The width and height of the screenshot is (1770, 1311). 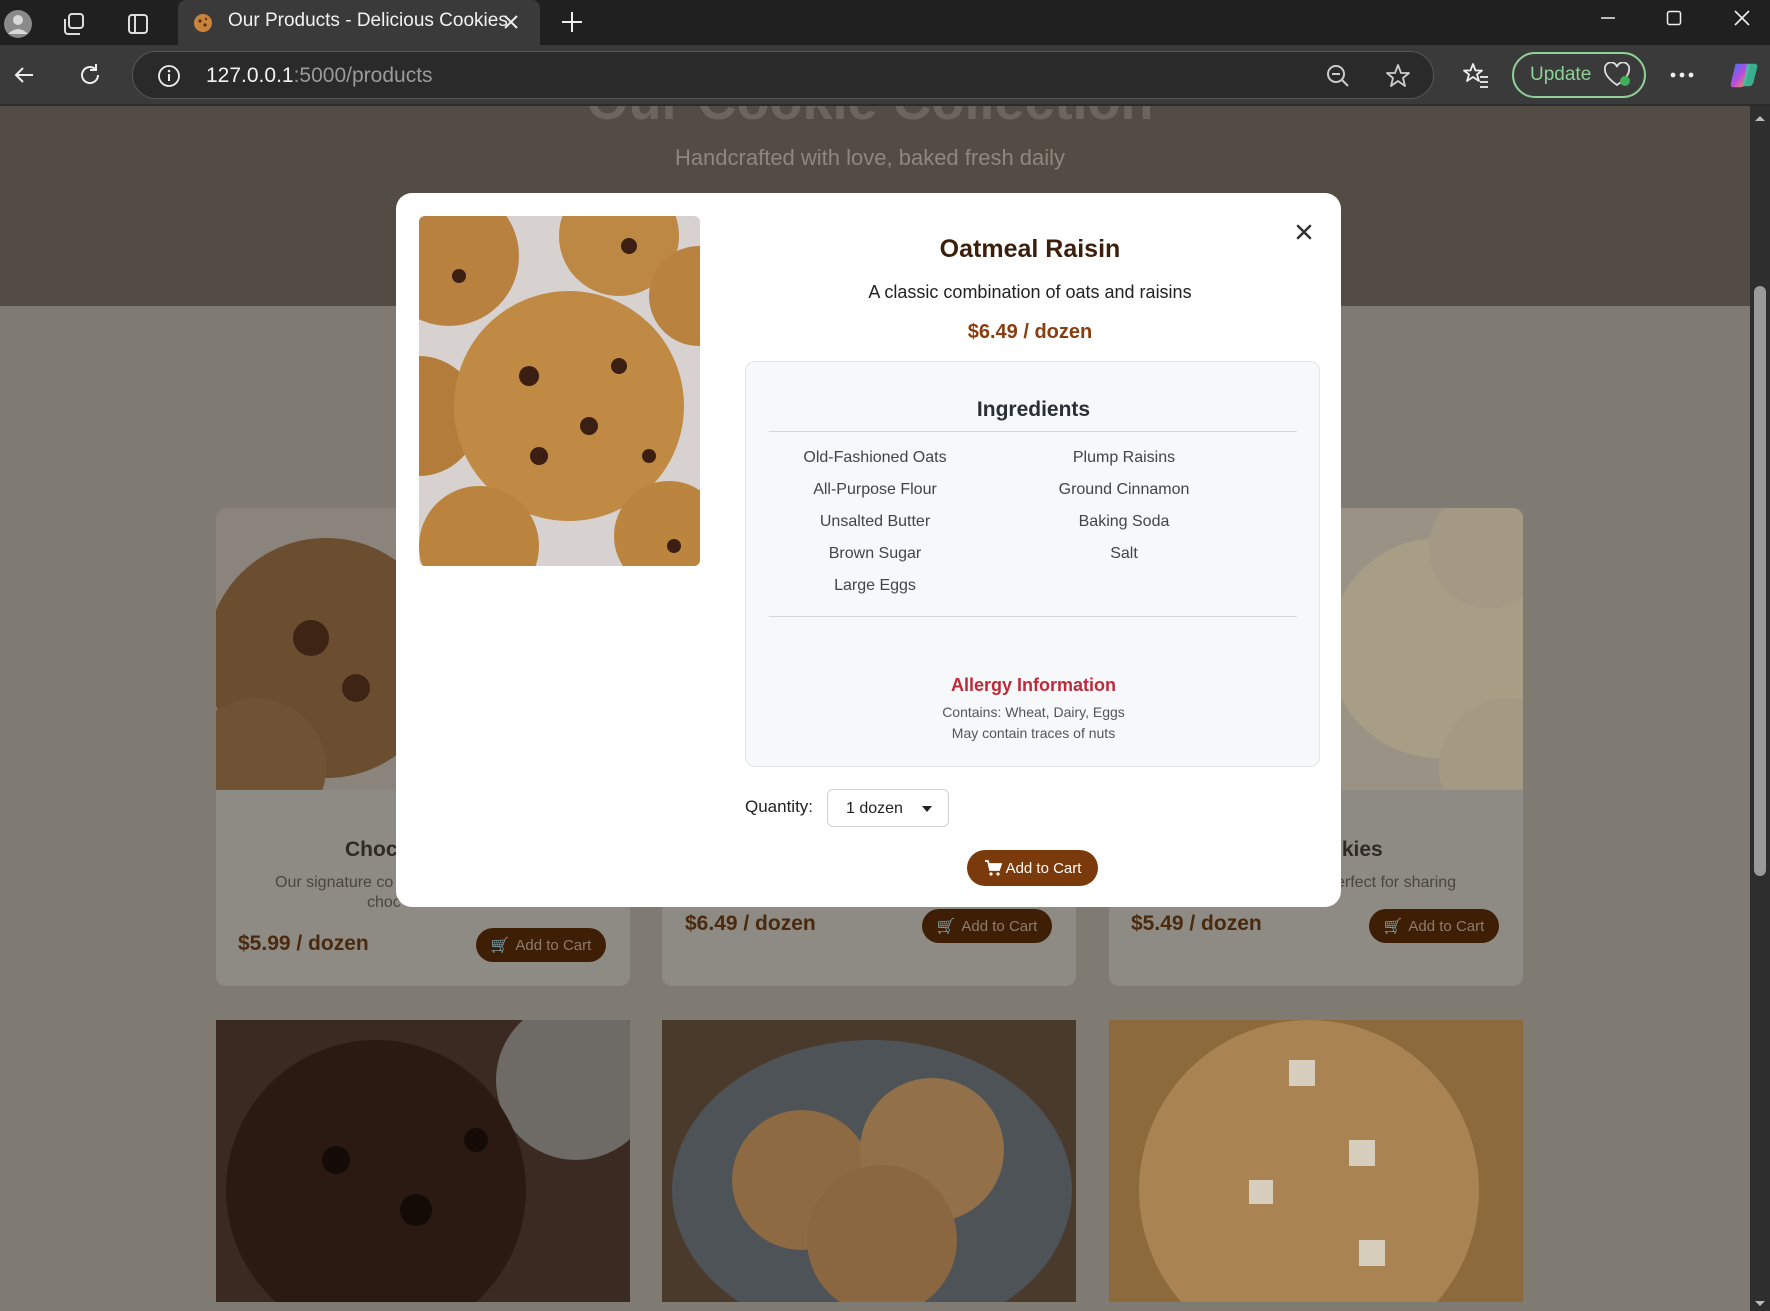 I want to click on new-tab-icon, so click(x=572, y=22).